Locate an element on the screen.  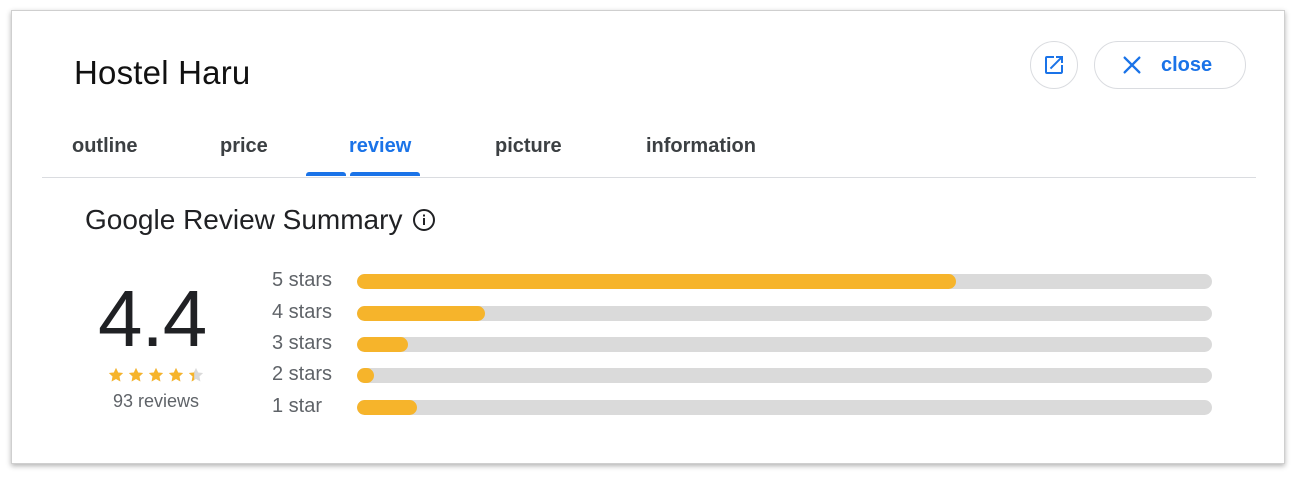
info-icon is located at coordinates (424, 220).